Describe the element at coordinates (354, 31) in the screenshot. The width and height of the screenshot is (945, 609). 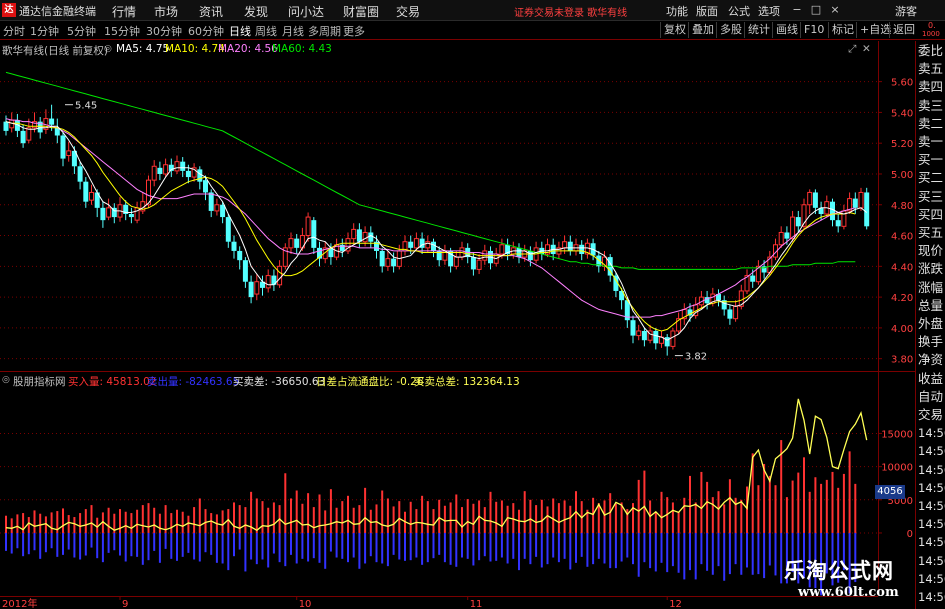
I see `period-tab-more: 更多` at that location.